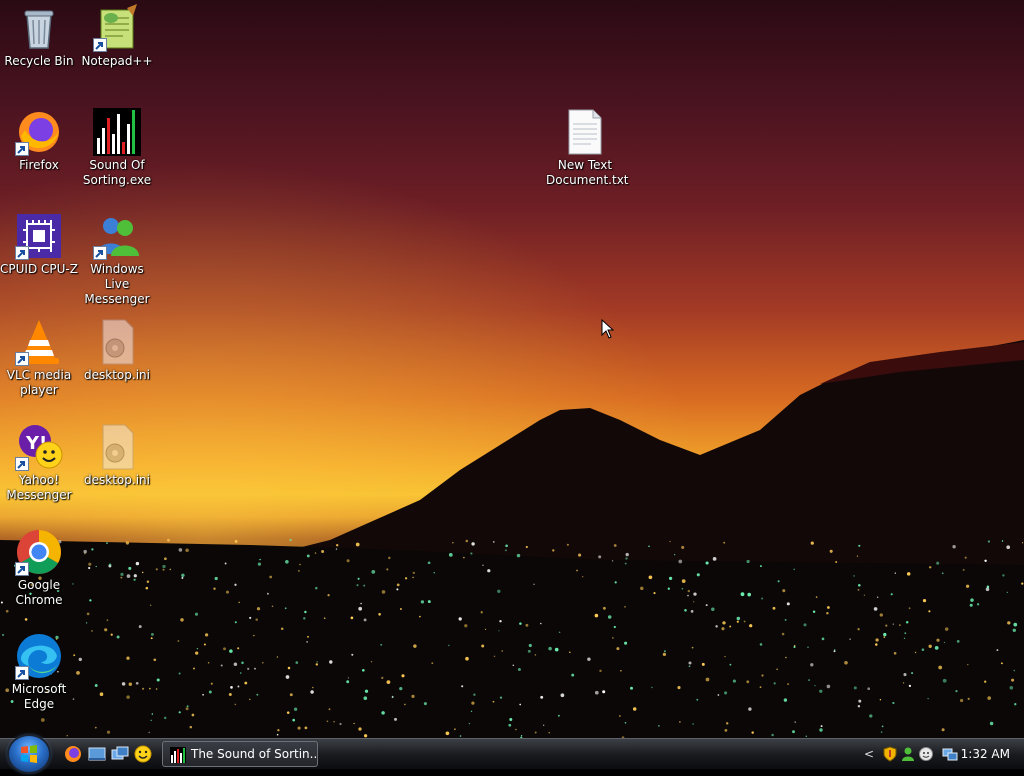  I want to click on quicklaunch-firefox, so click(73, 754).